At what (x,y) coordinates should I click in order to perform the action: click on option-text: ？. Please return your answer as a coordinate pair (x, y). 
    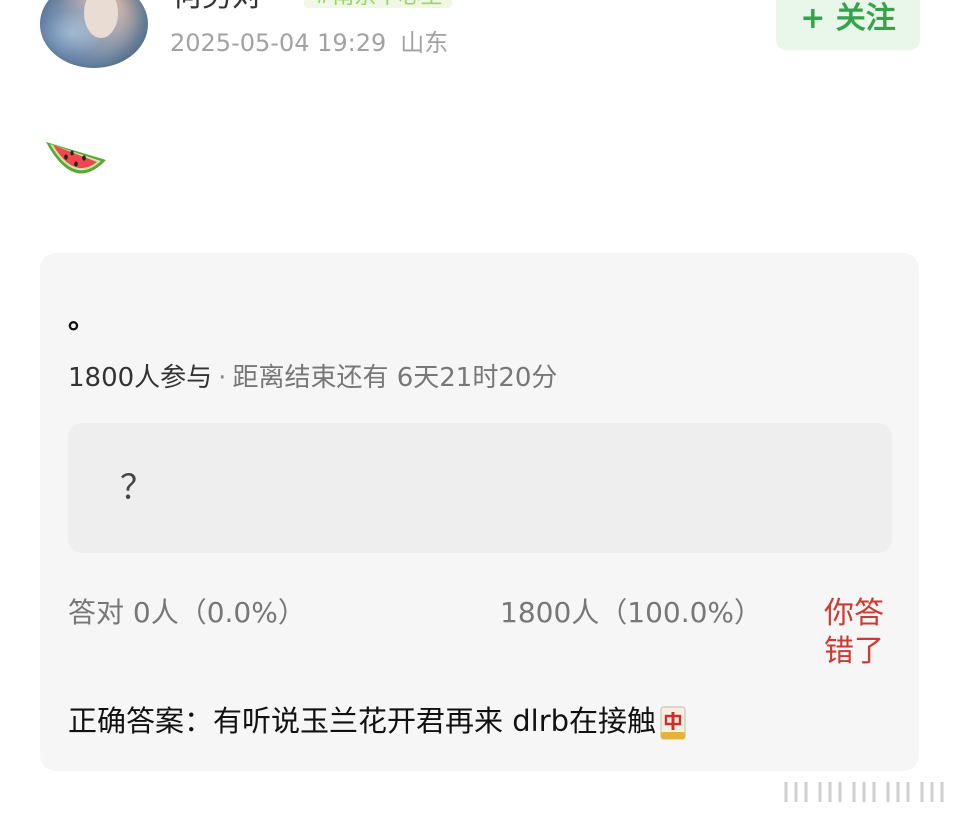
    Looking at the image, I should click on (137, 488).